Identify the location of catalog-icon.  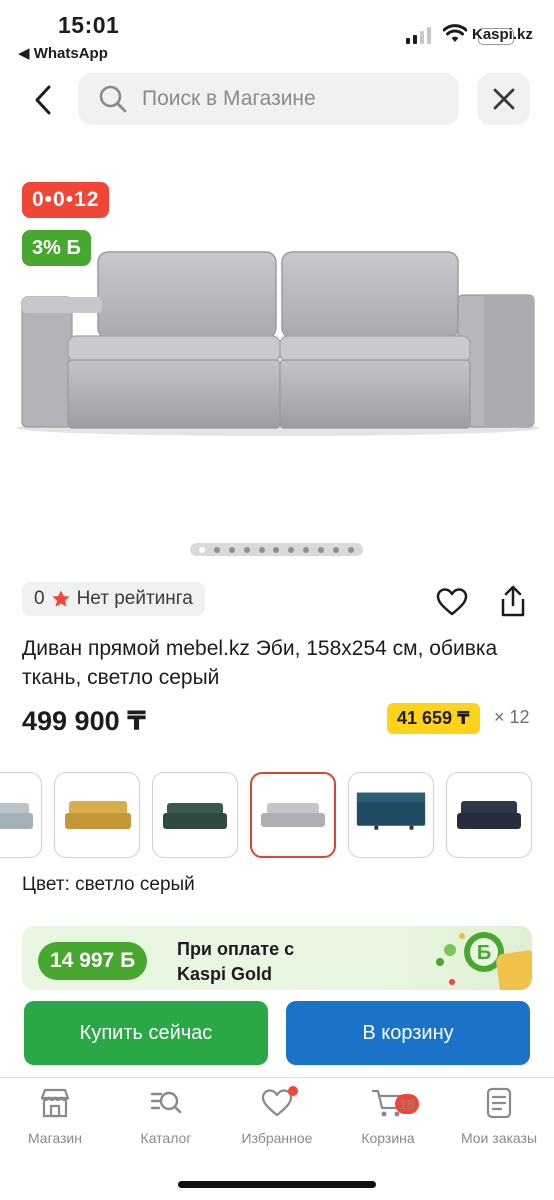
(166, 1102).